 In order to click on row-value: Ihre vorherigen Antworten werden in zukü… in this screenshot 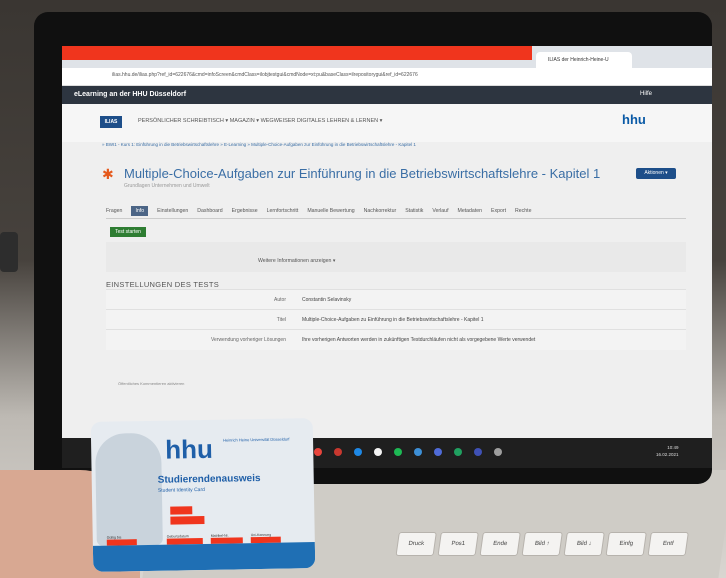, I will do `click(419, 340)`.